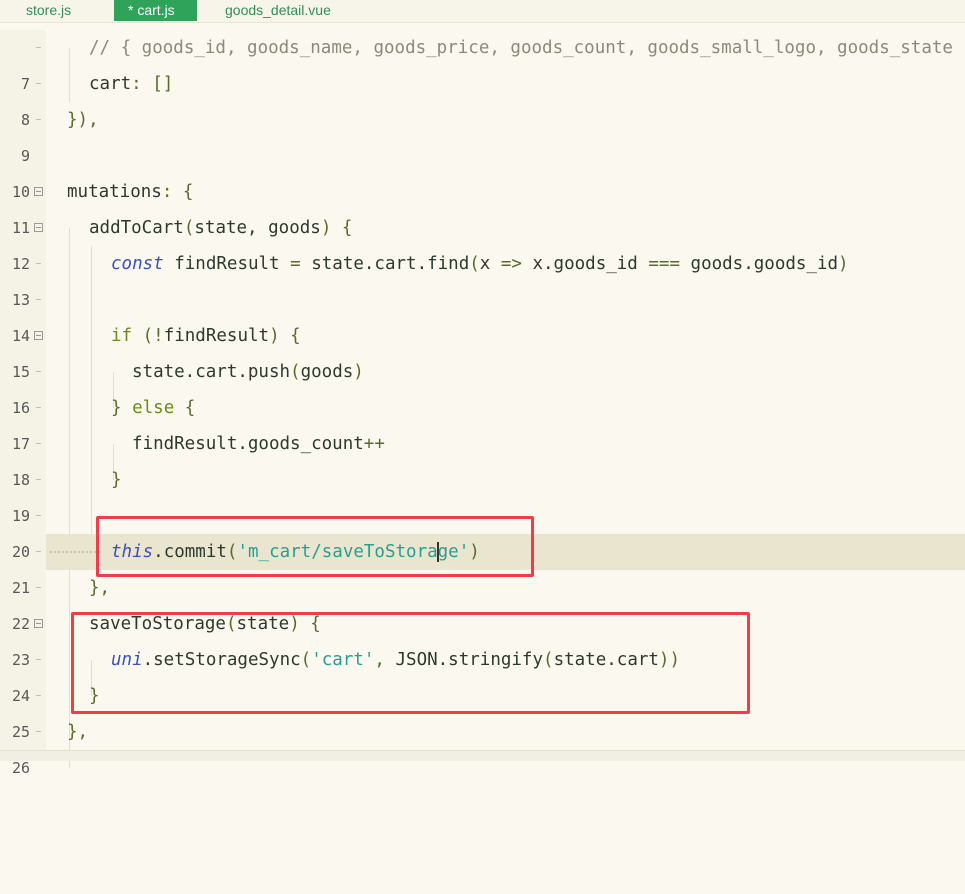 The height and width of the screenshot is (894, 965). I want to click on code-line: 11 mutations: {, so click(482, 205).